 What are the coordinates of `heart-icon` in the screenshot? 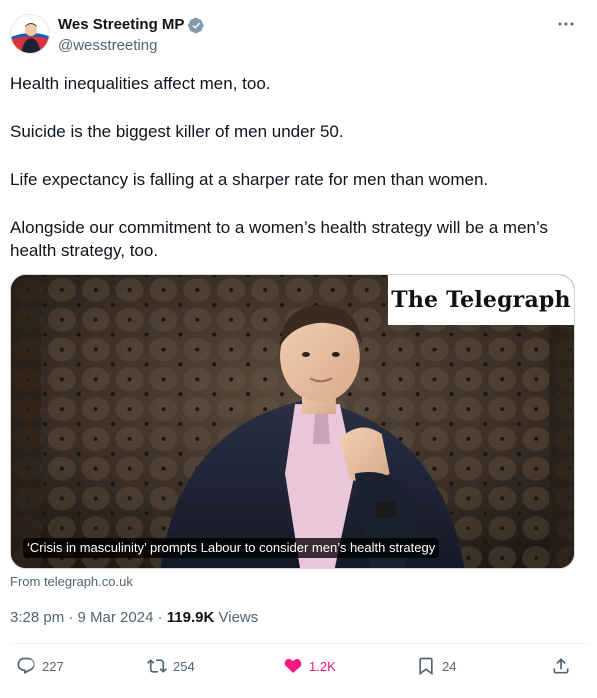 It's located at (293, 666).